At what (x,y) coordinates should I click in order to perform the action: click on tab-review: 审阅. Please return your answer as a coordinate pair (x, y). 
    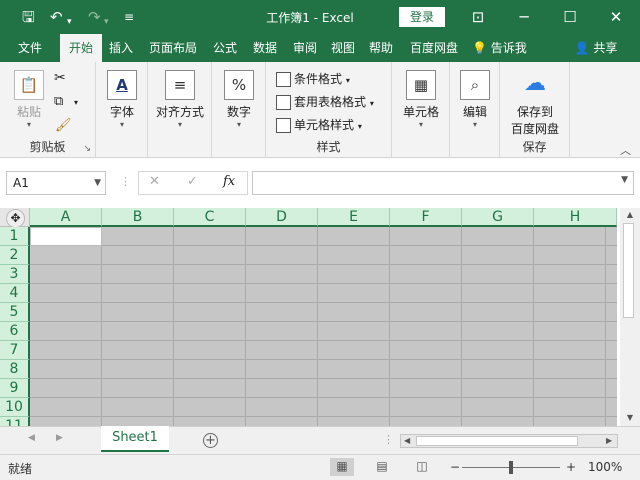
    Looking at the image, I should click on (305, 48).